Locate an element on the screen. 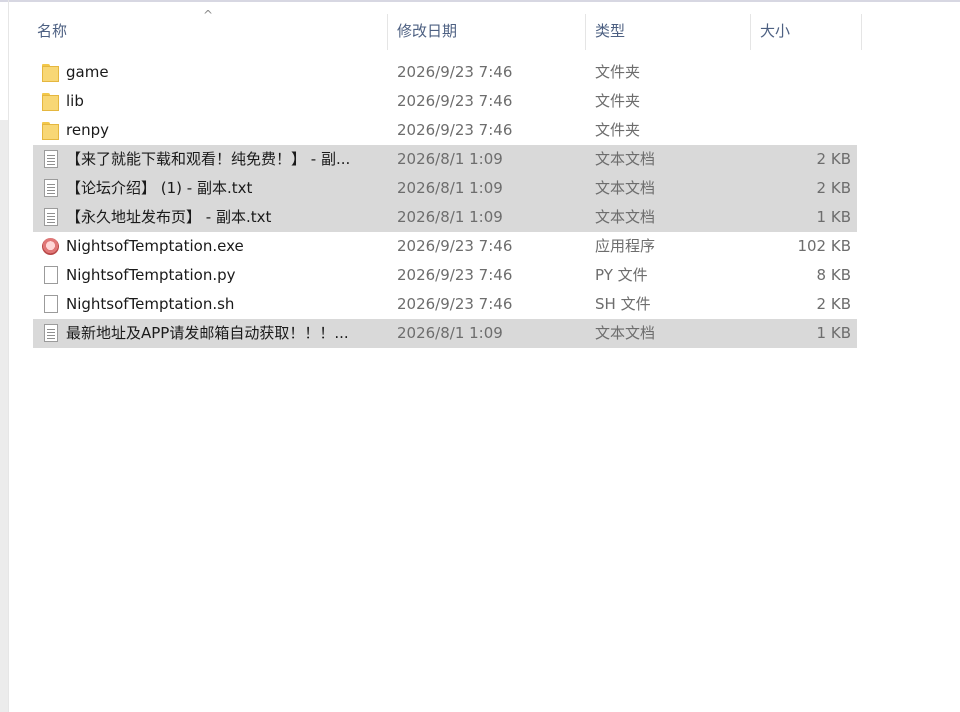 Image resolution: width=960 pixels, height=712 pixels. column-divider is located at coordinates (861, 32).